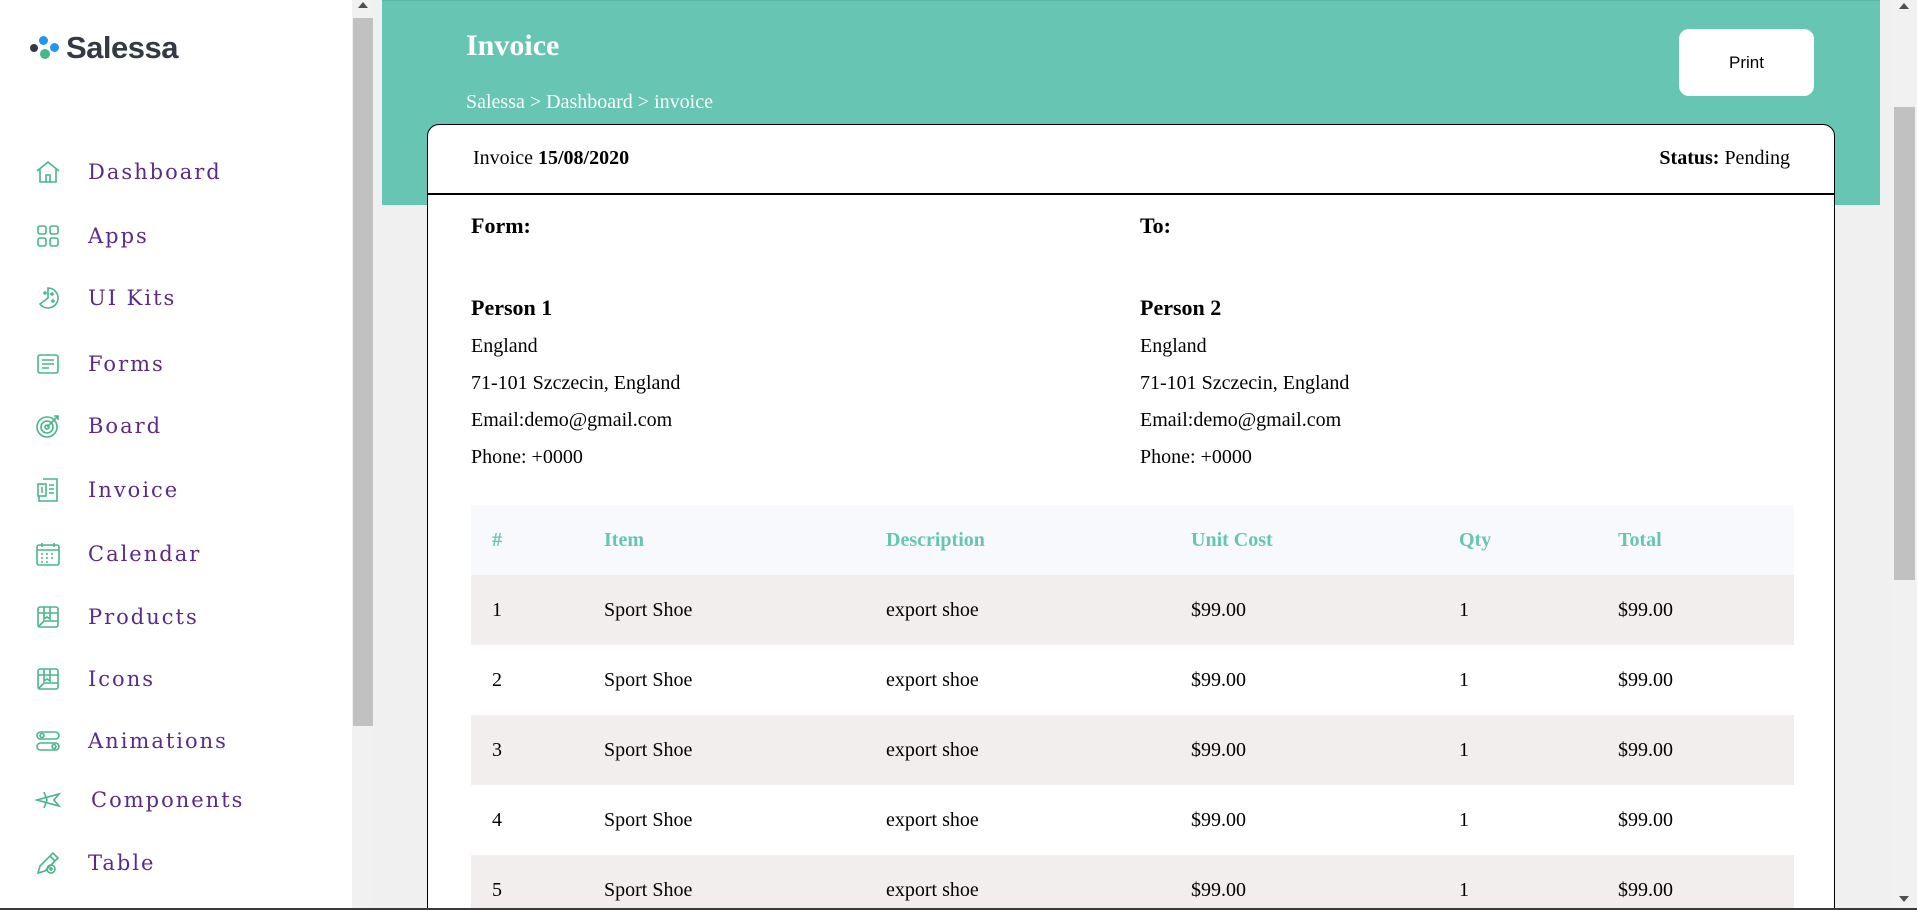 The width and height of the screenshot is (1917, 910). What do you see at coordinates (125, 426) in the screenshot?
I see `sidebar-item-label: Board` at bounding box center [125, 426].